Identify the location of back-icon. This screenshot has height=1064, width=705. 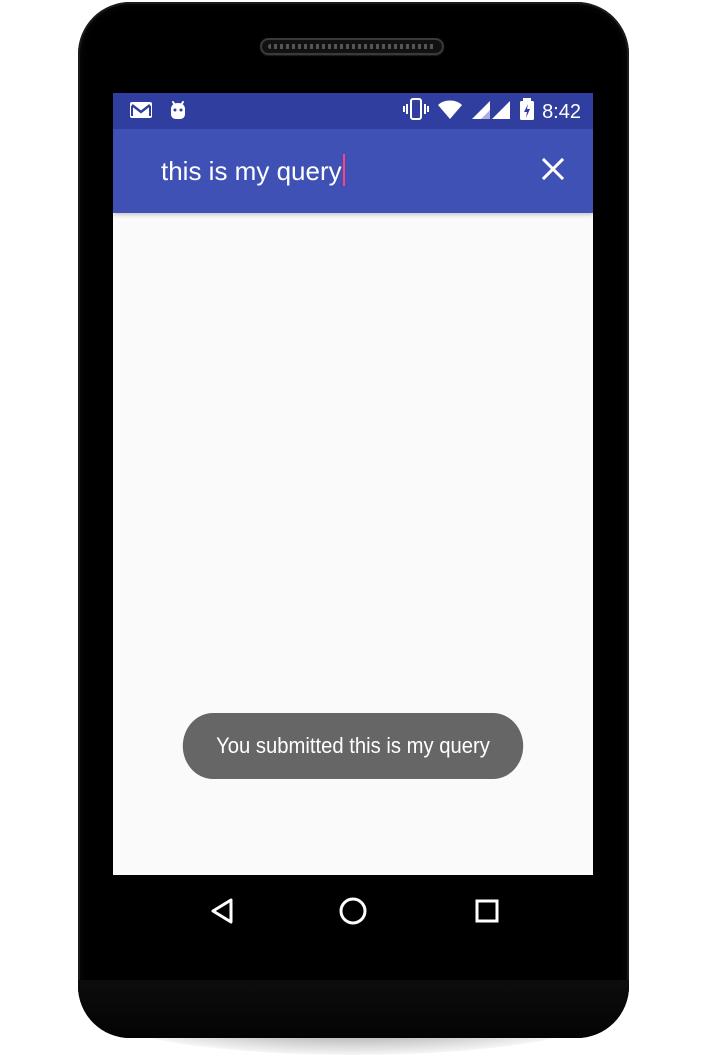
(221, 913).